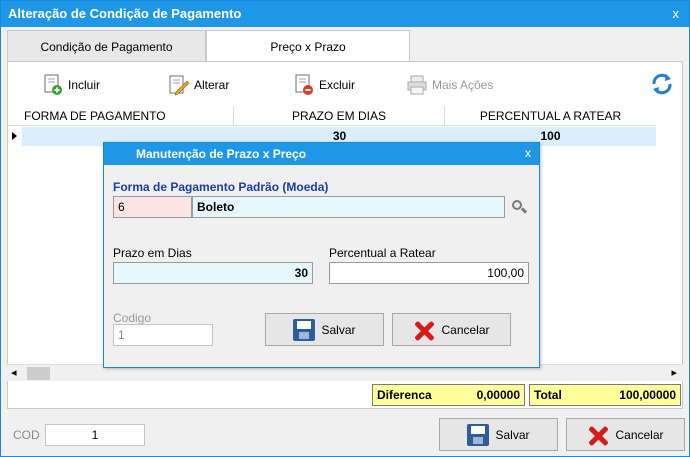  What do you see at coordinates (674, 372) in the screenshot?
I see `scroll-right-icon: ▸` at bounding box center [674, 372].